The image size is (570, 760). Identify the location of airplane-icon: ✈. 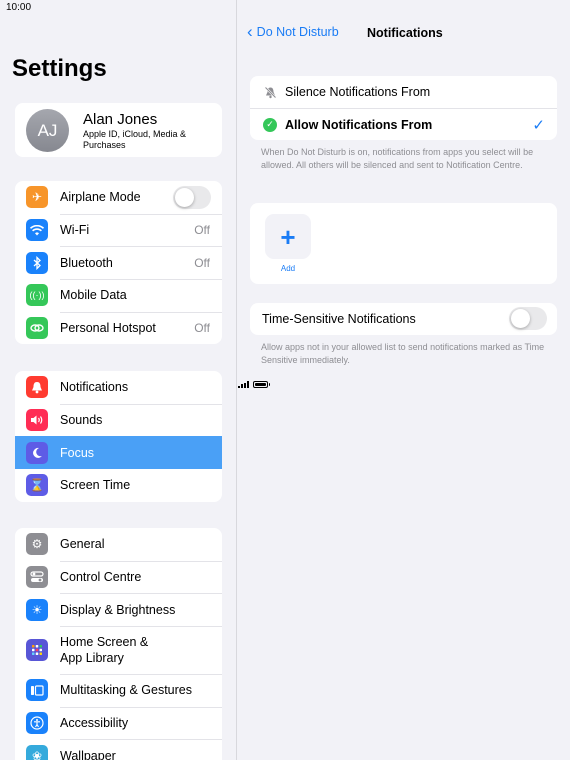
(37, 197).